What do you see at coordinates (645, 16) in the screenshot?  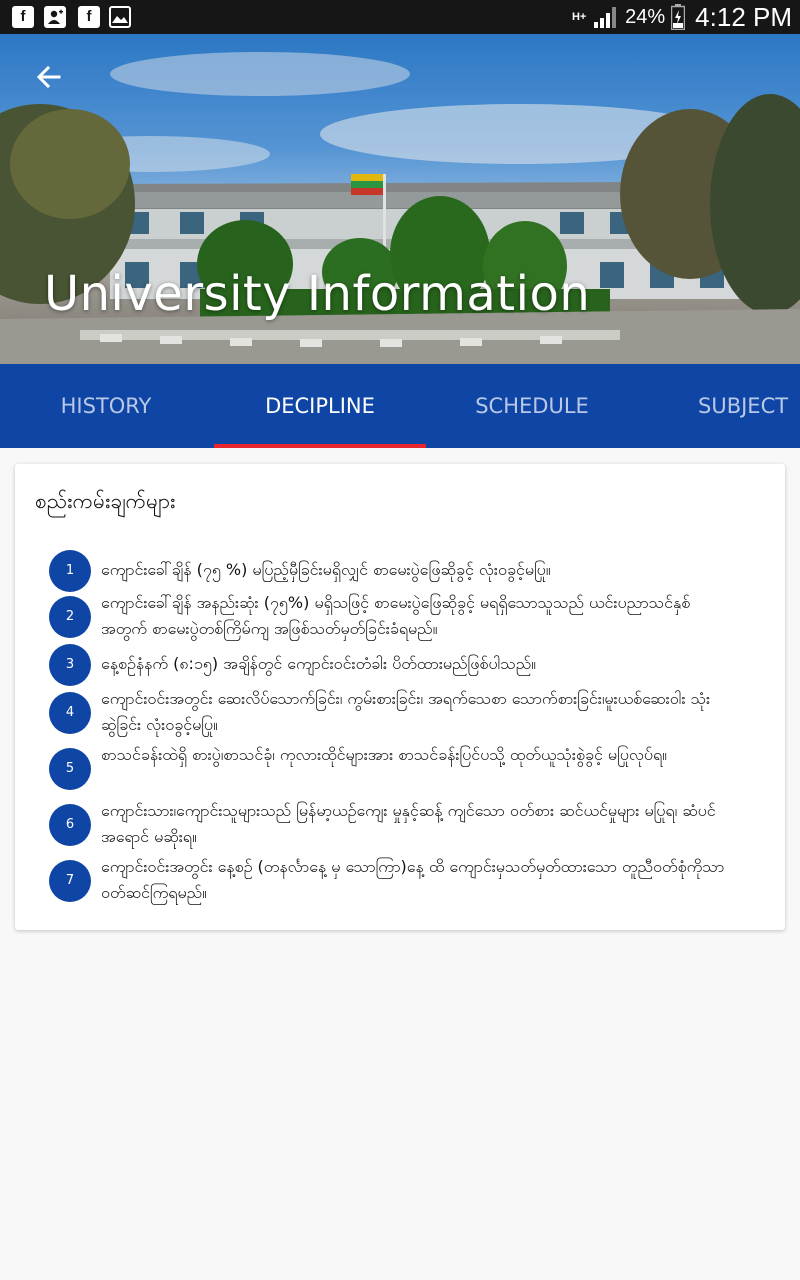 I see `battery-percent: 24%` at bounding box center [645, 16].